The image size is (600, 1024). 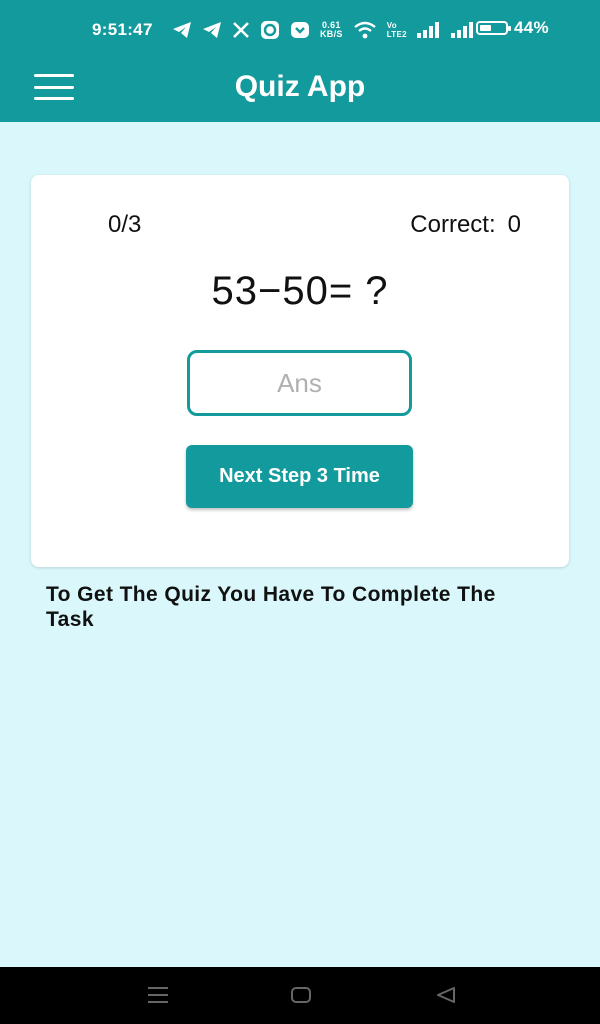 I want to click on app-top-bar: 9:51:47 0.61 KB/S Vo LTE2 44% Quiz App, so click(x=300, y=61).